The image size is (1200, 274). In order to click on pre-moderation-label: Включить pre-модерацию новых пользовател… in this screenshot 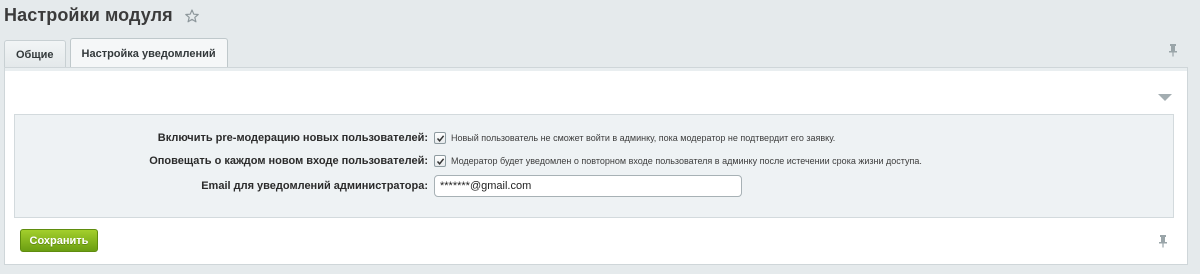, I will do `click(292, 138)`.